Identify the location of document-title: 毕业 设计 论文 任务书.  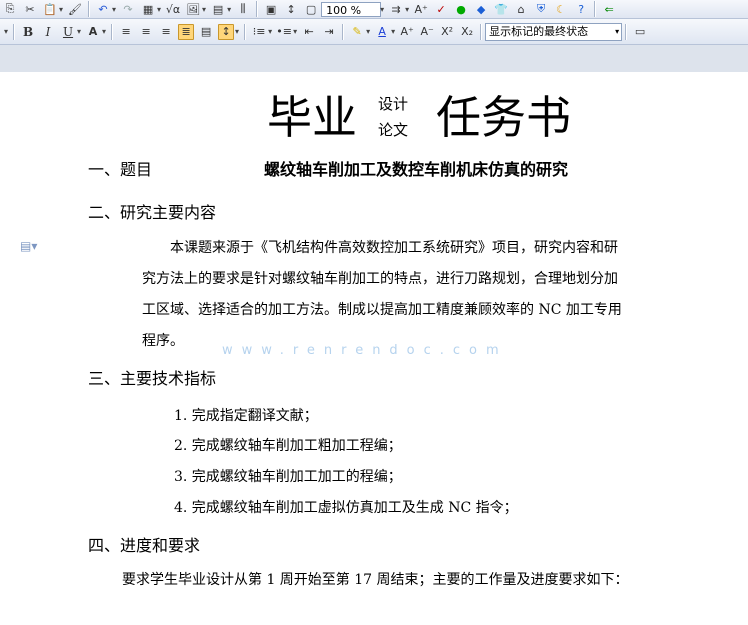
(374, 120).